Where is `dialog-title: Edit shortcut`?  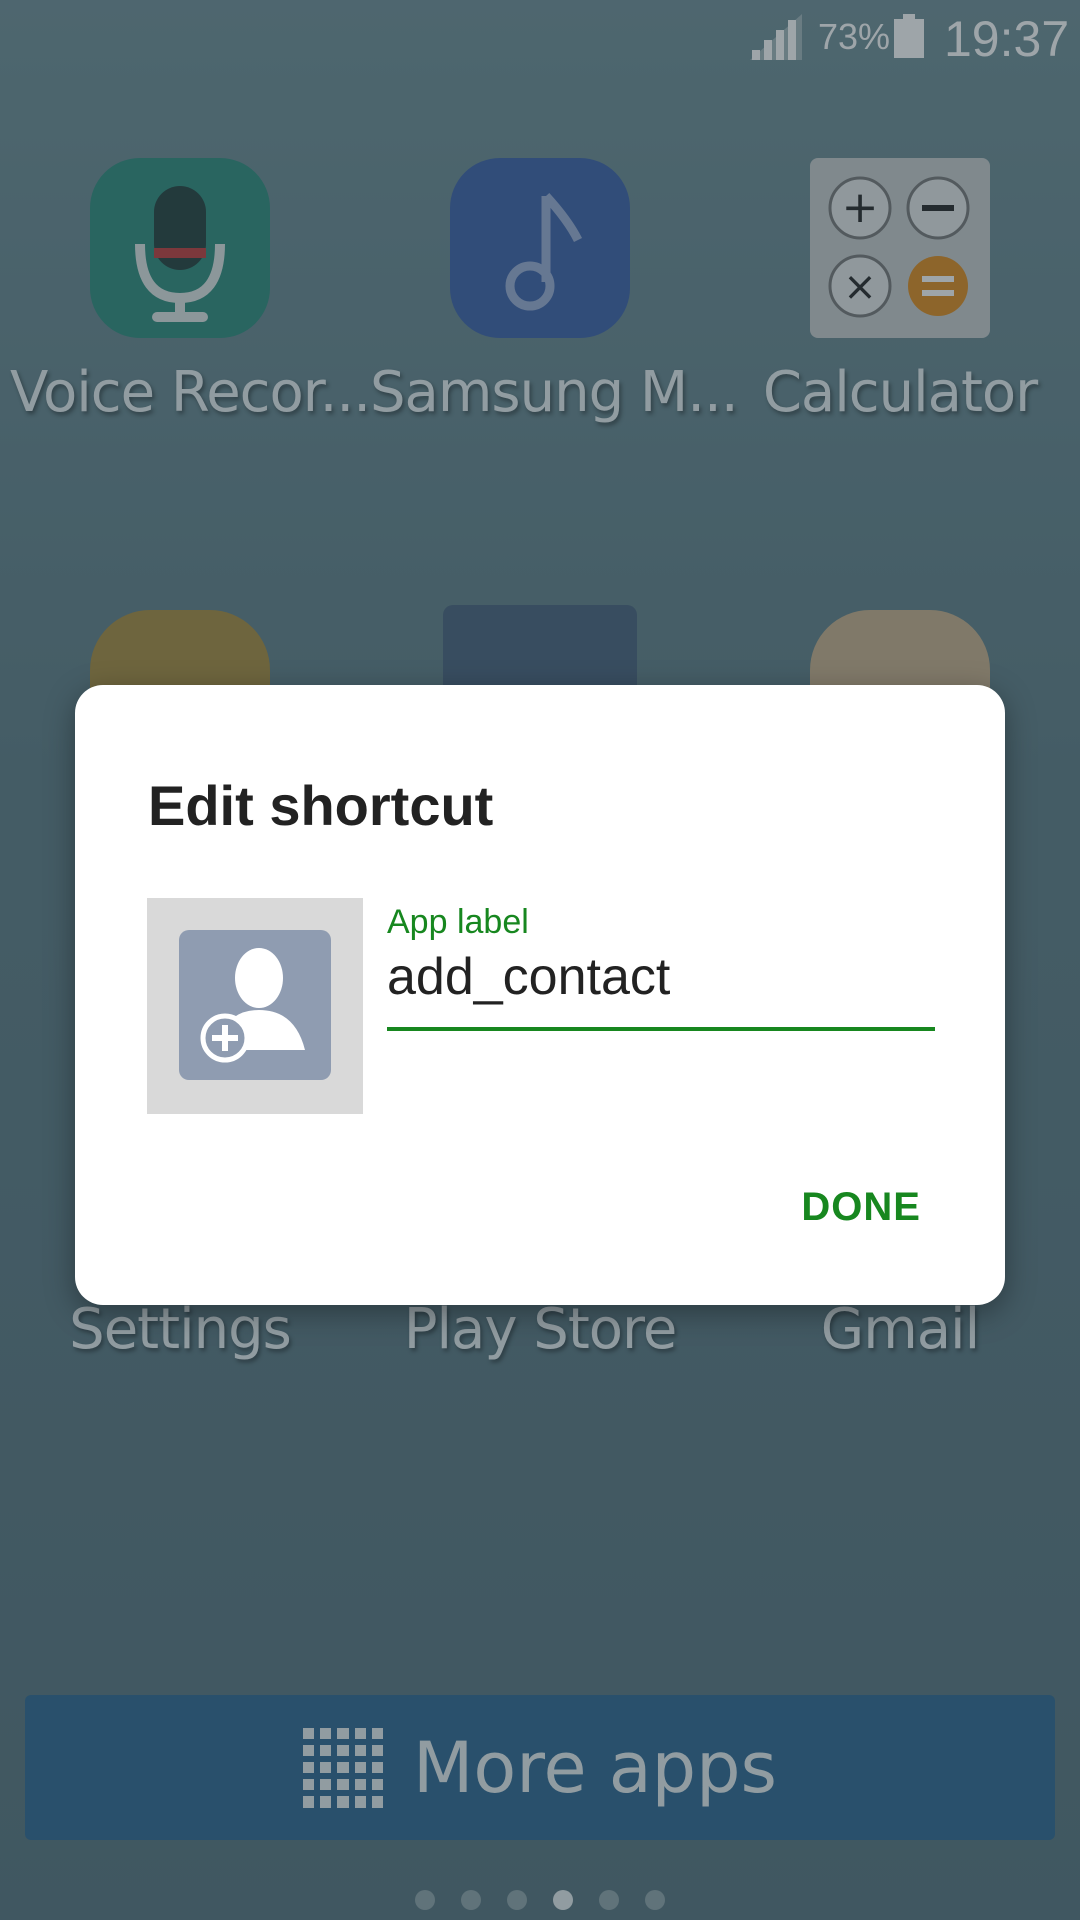 dialog-title: Edit shortcut is located at coordinates (321, 805).